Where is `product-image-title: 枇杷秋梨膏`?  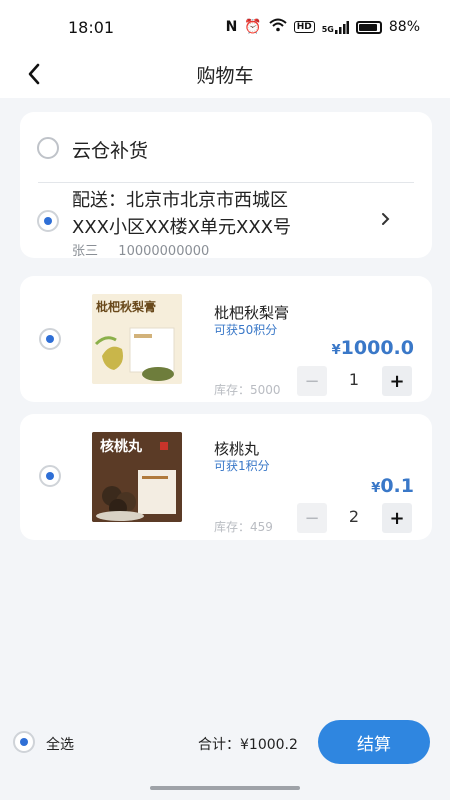
product-image-title: 枇杷秋梨膏 is located at coordinates (126, 307).